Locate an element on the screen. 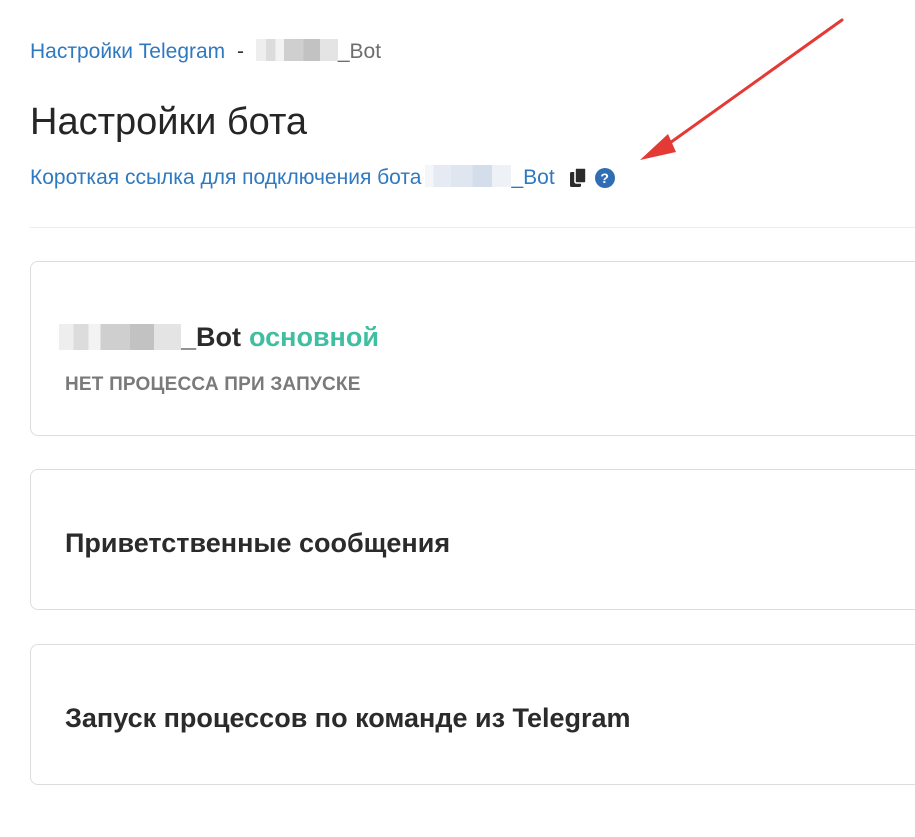 This screenshot has height=837, width=915. breadcrumb-bot-name: _Bot is located at coordinates (359, 51).